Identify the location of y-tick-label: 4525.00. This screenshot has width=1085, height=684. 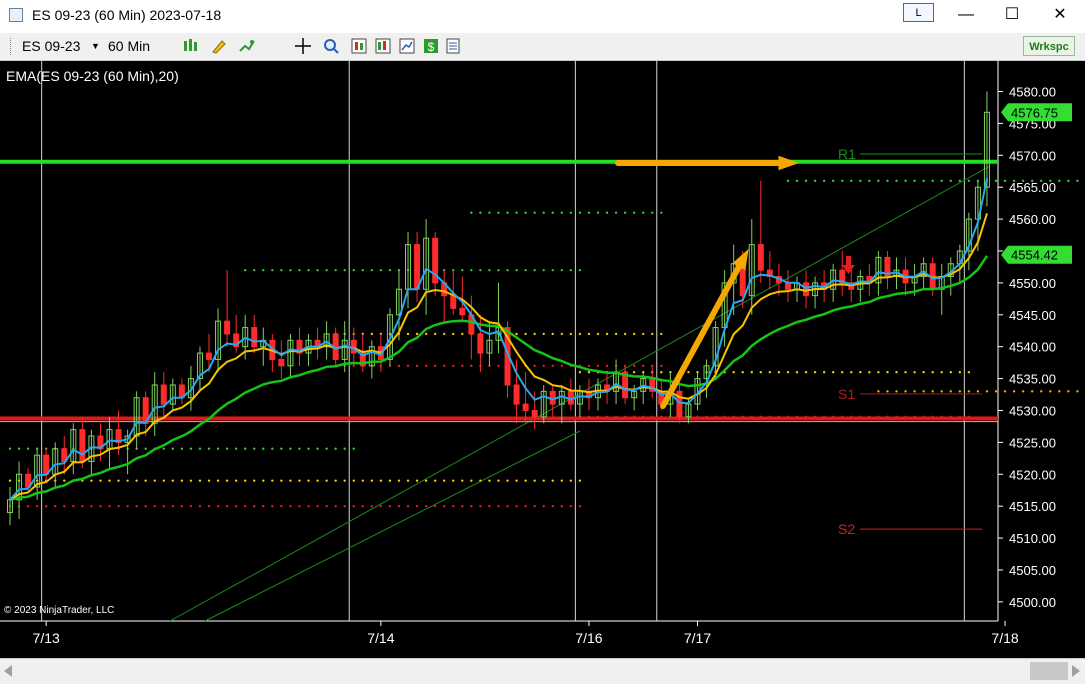
(1032, 442).